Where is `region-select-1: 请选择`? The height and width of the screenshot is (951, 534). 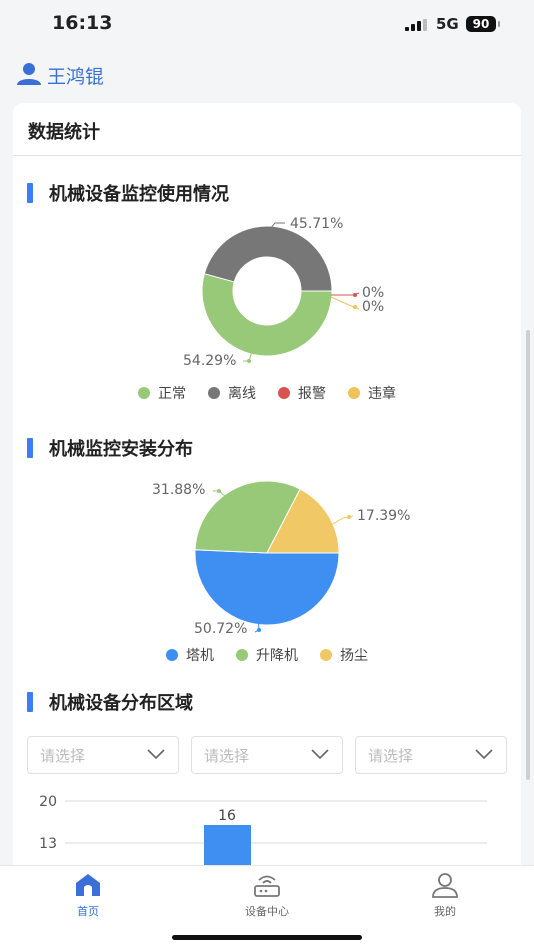
region-select-1: 请选择 is located at coordinates (103, 755).